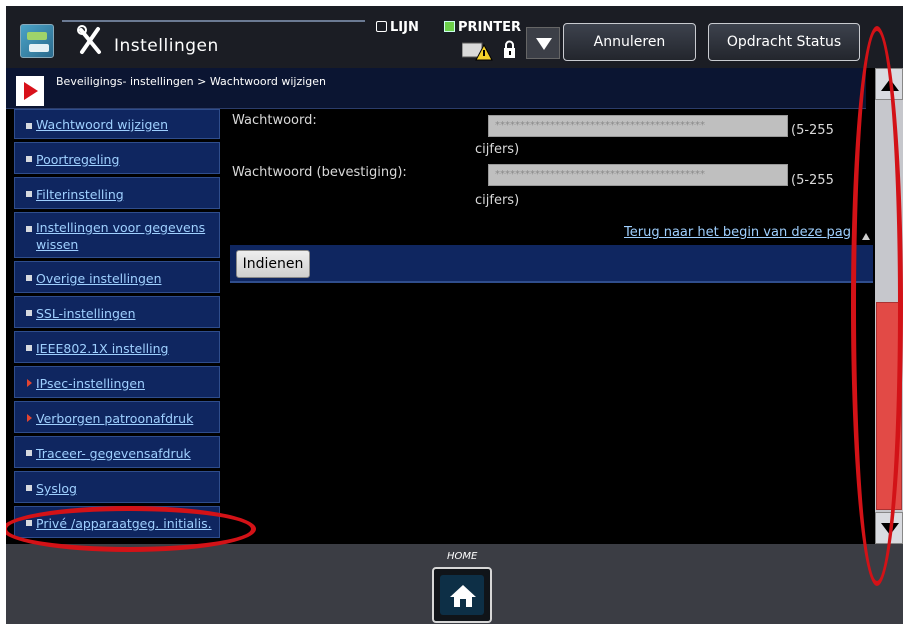  I want to click on confirm-length-unit: cijfers), so click(497, 200).